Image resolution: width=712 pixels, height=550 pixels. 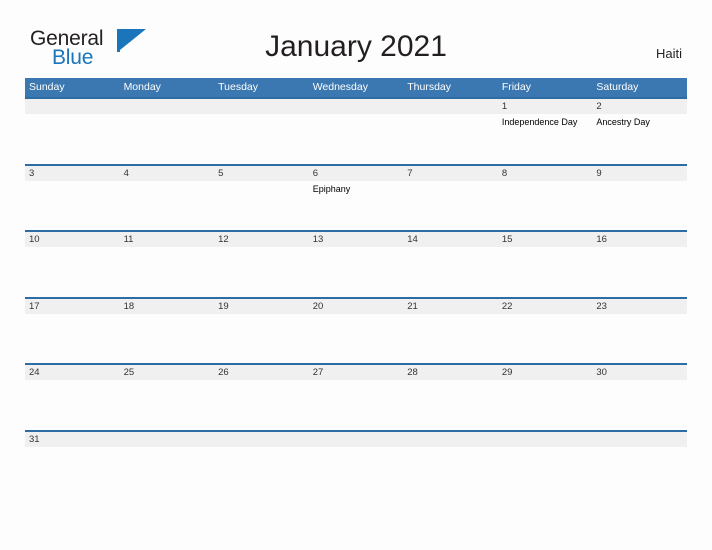 What do you see at coordinates (545, 131) in the screenshot?
I see `day-cell: 1 Independence Day` at bounding box center [545, 131].